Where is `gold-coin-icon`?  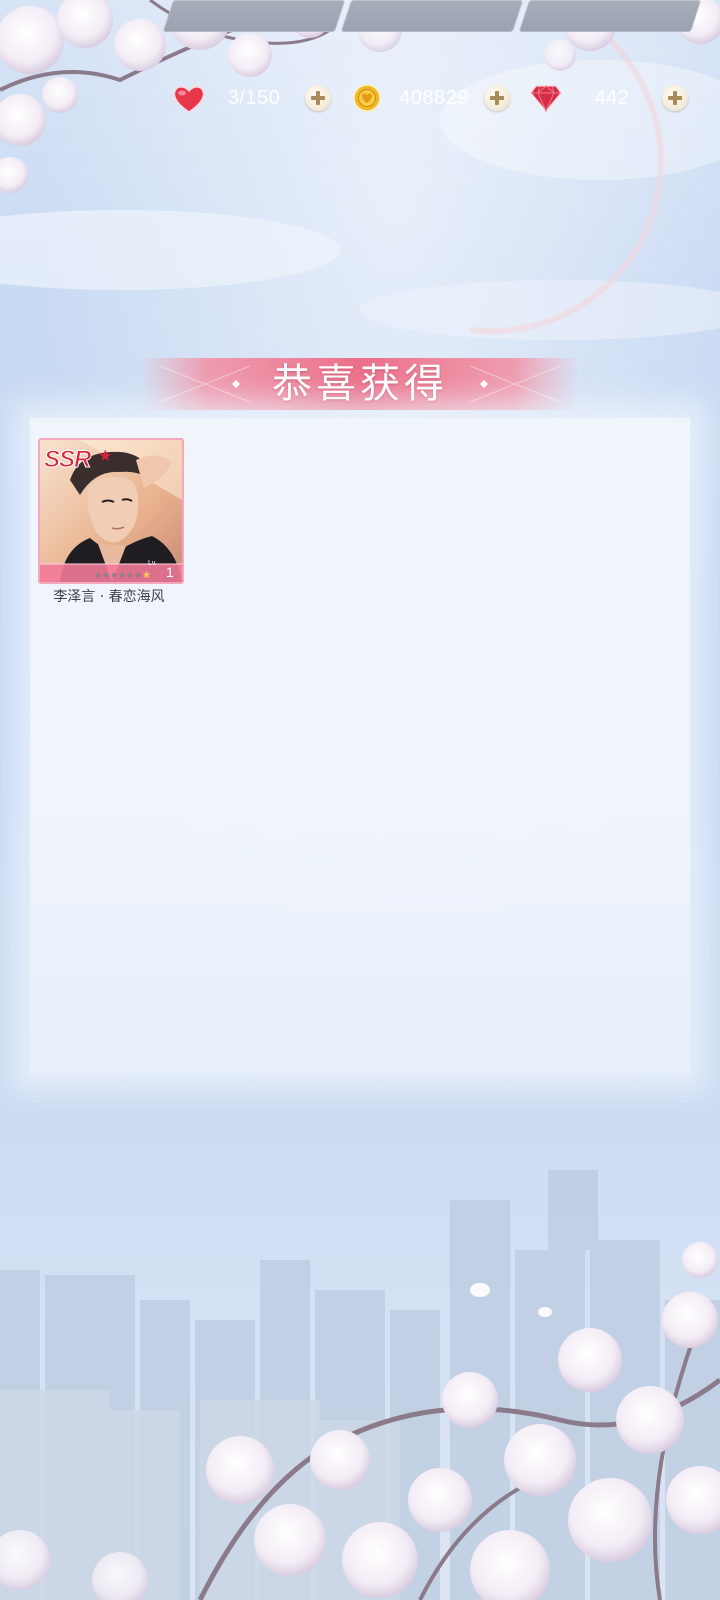 gold-coin-icon is located at coordinates (367, 100).